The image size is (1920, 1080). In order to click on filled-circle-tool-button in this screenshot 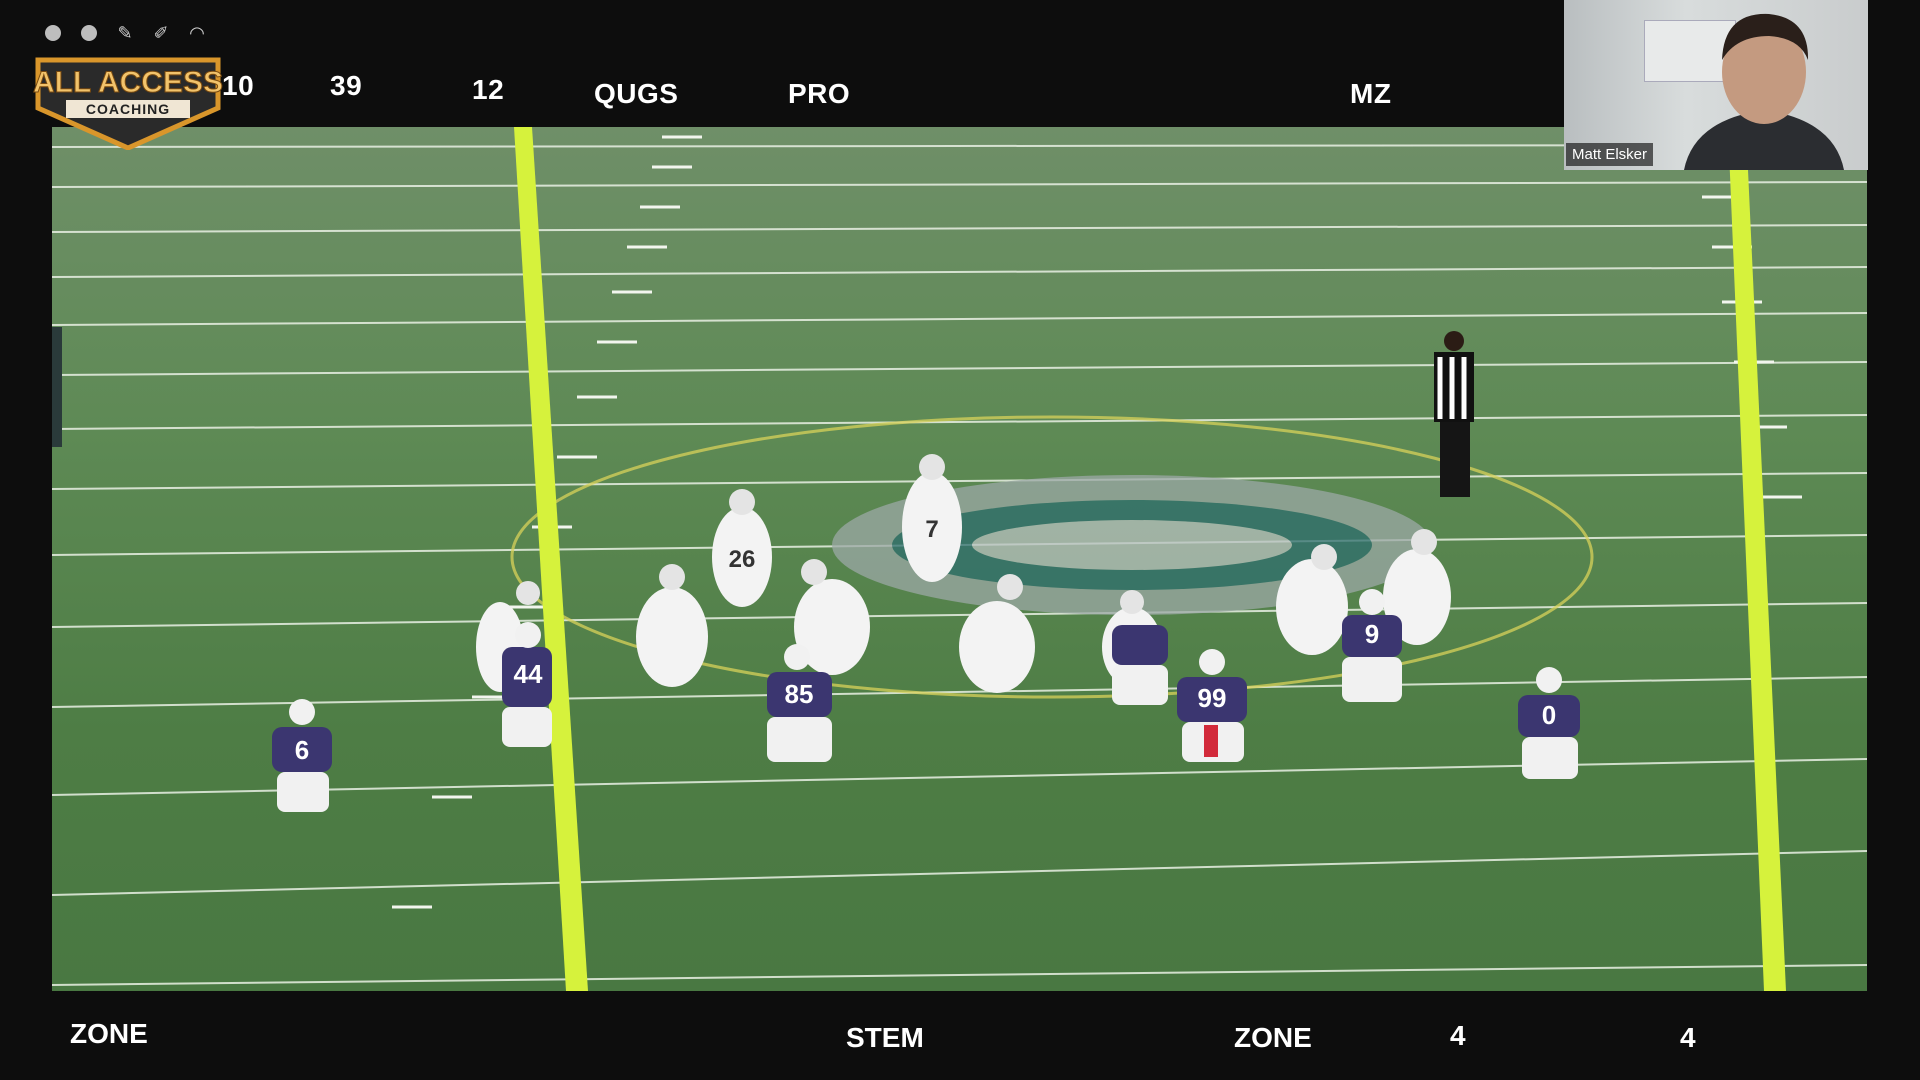, I will do `click(89, 33)`.